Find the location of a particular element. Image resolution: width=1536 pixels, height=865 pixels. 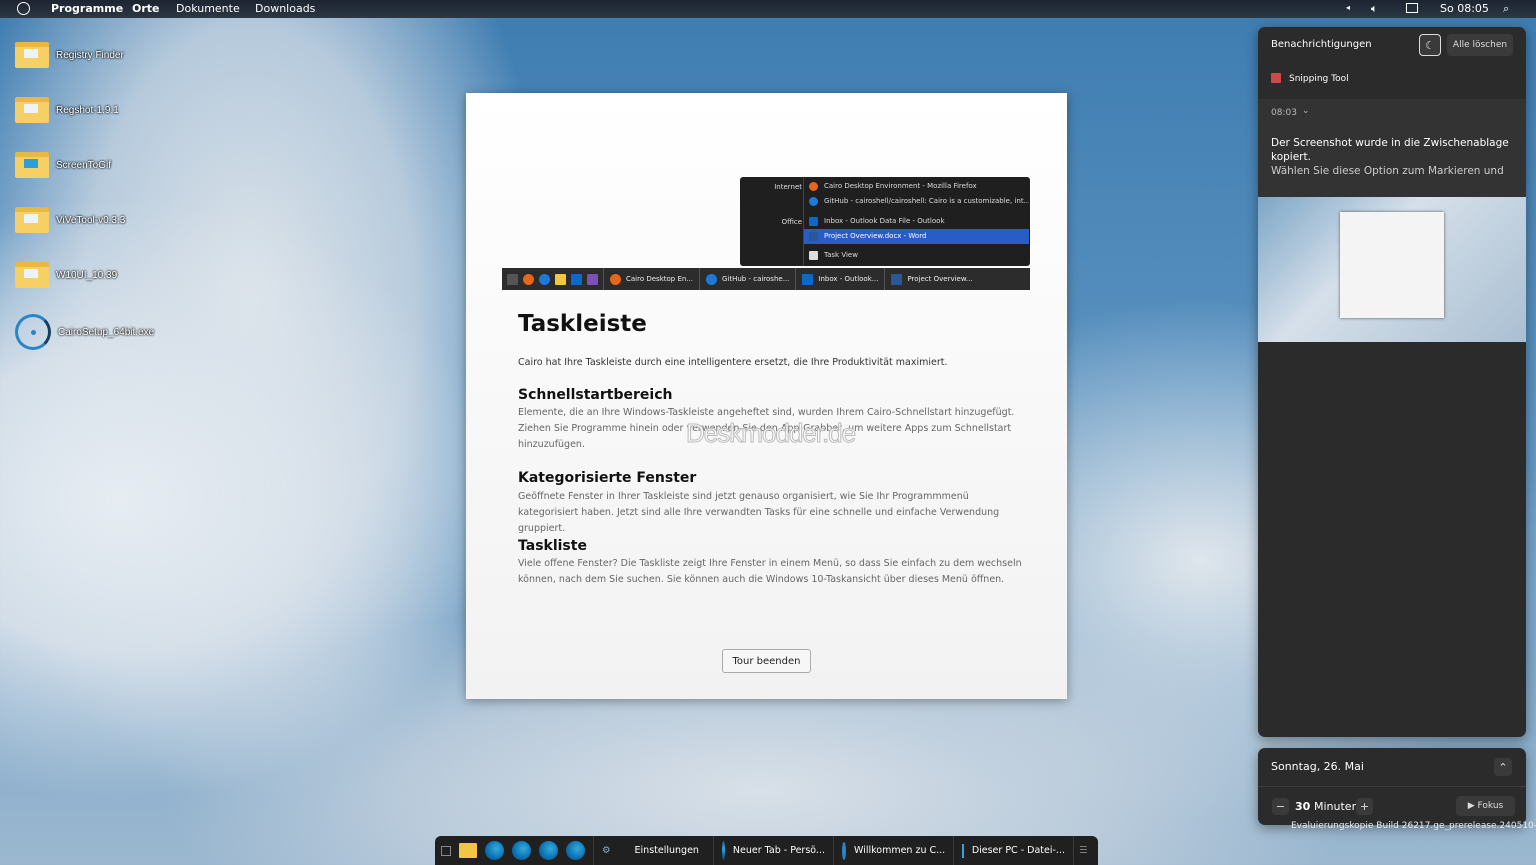

category-label: Office is located at coordinates (791, 222).